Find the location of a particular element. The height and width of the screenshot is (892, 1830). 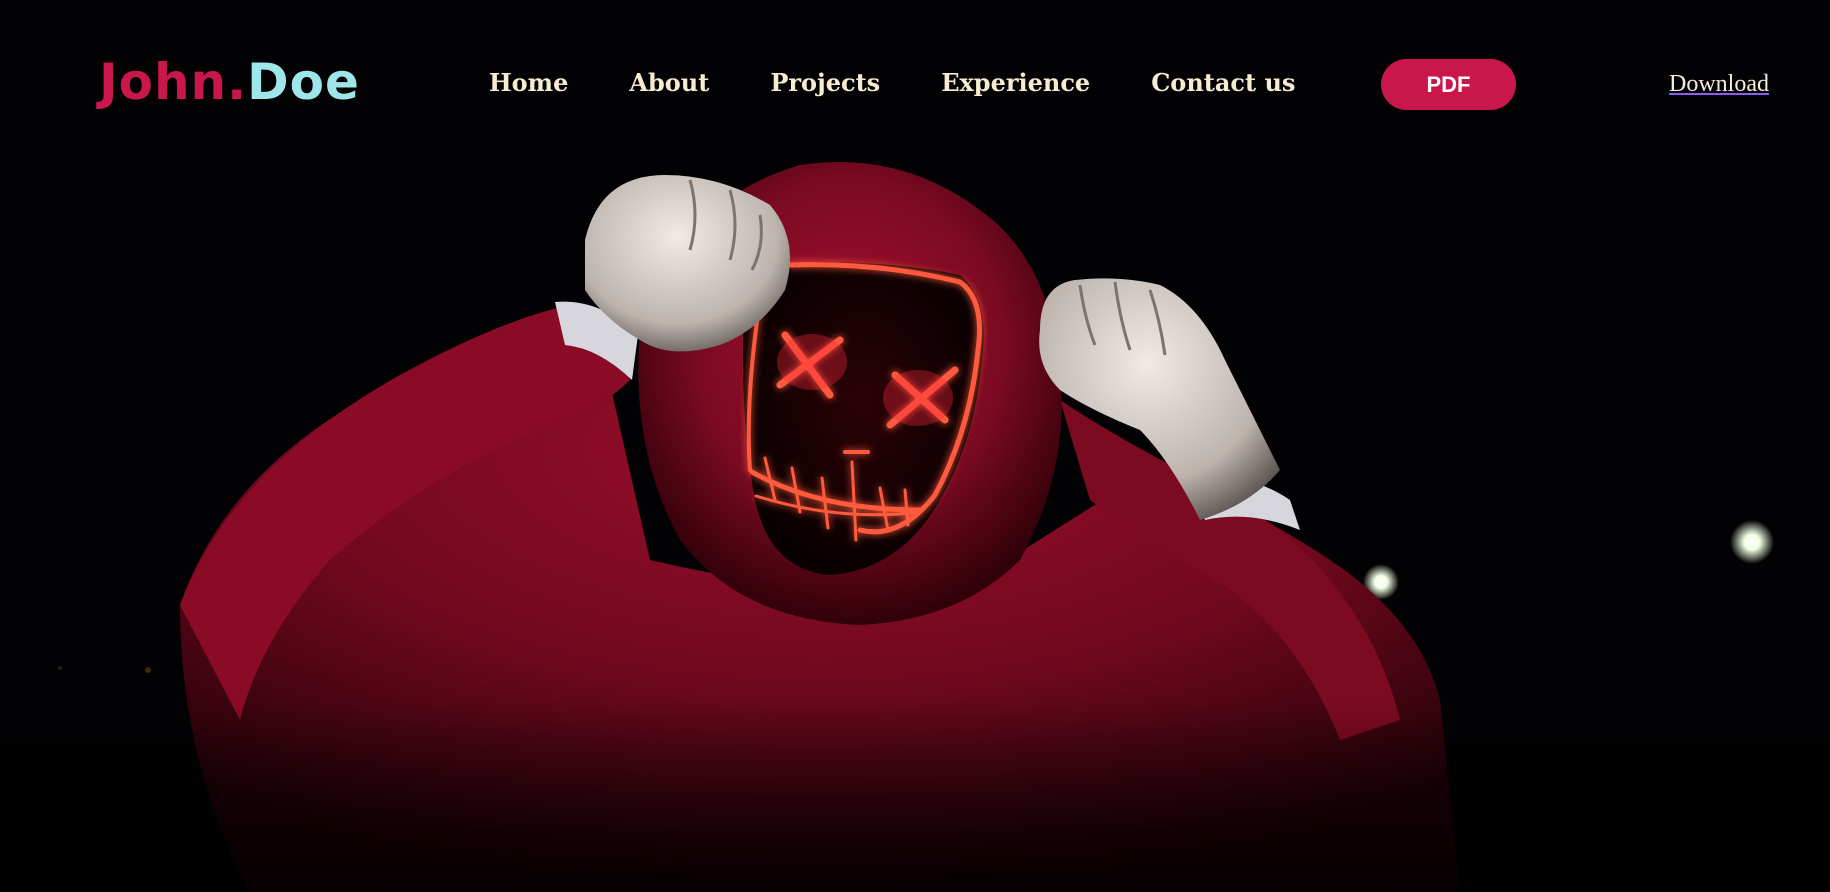

brand-logo: John.Doe is located at coordinates (229, 82).